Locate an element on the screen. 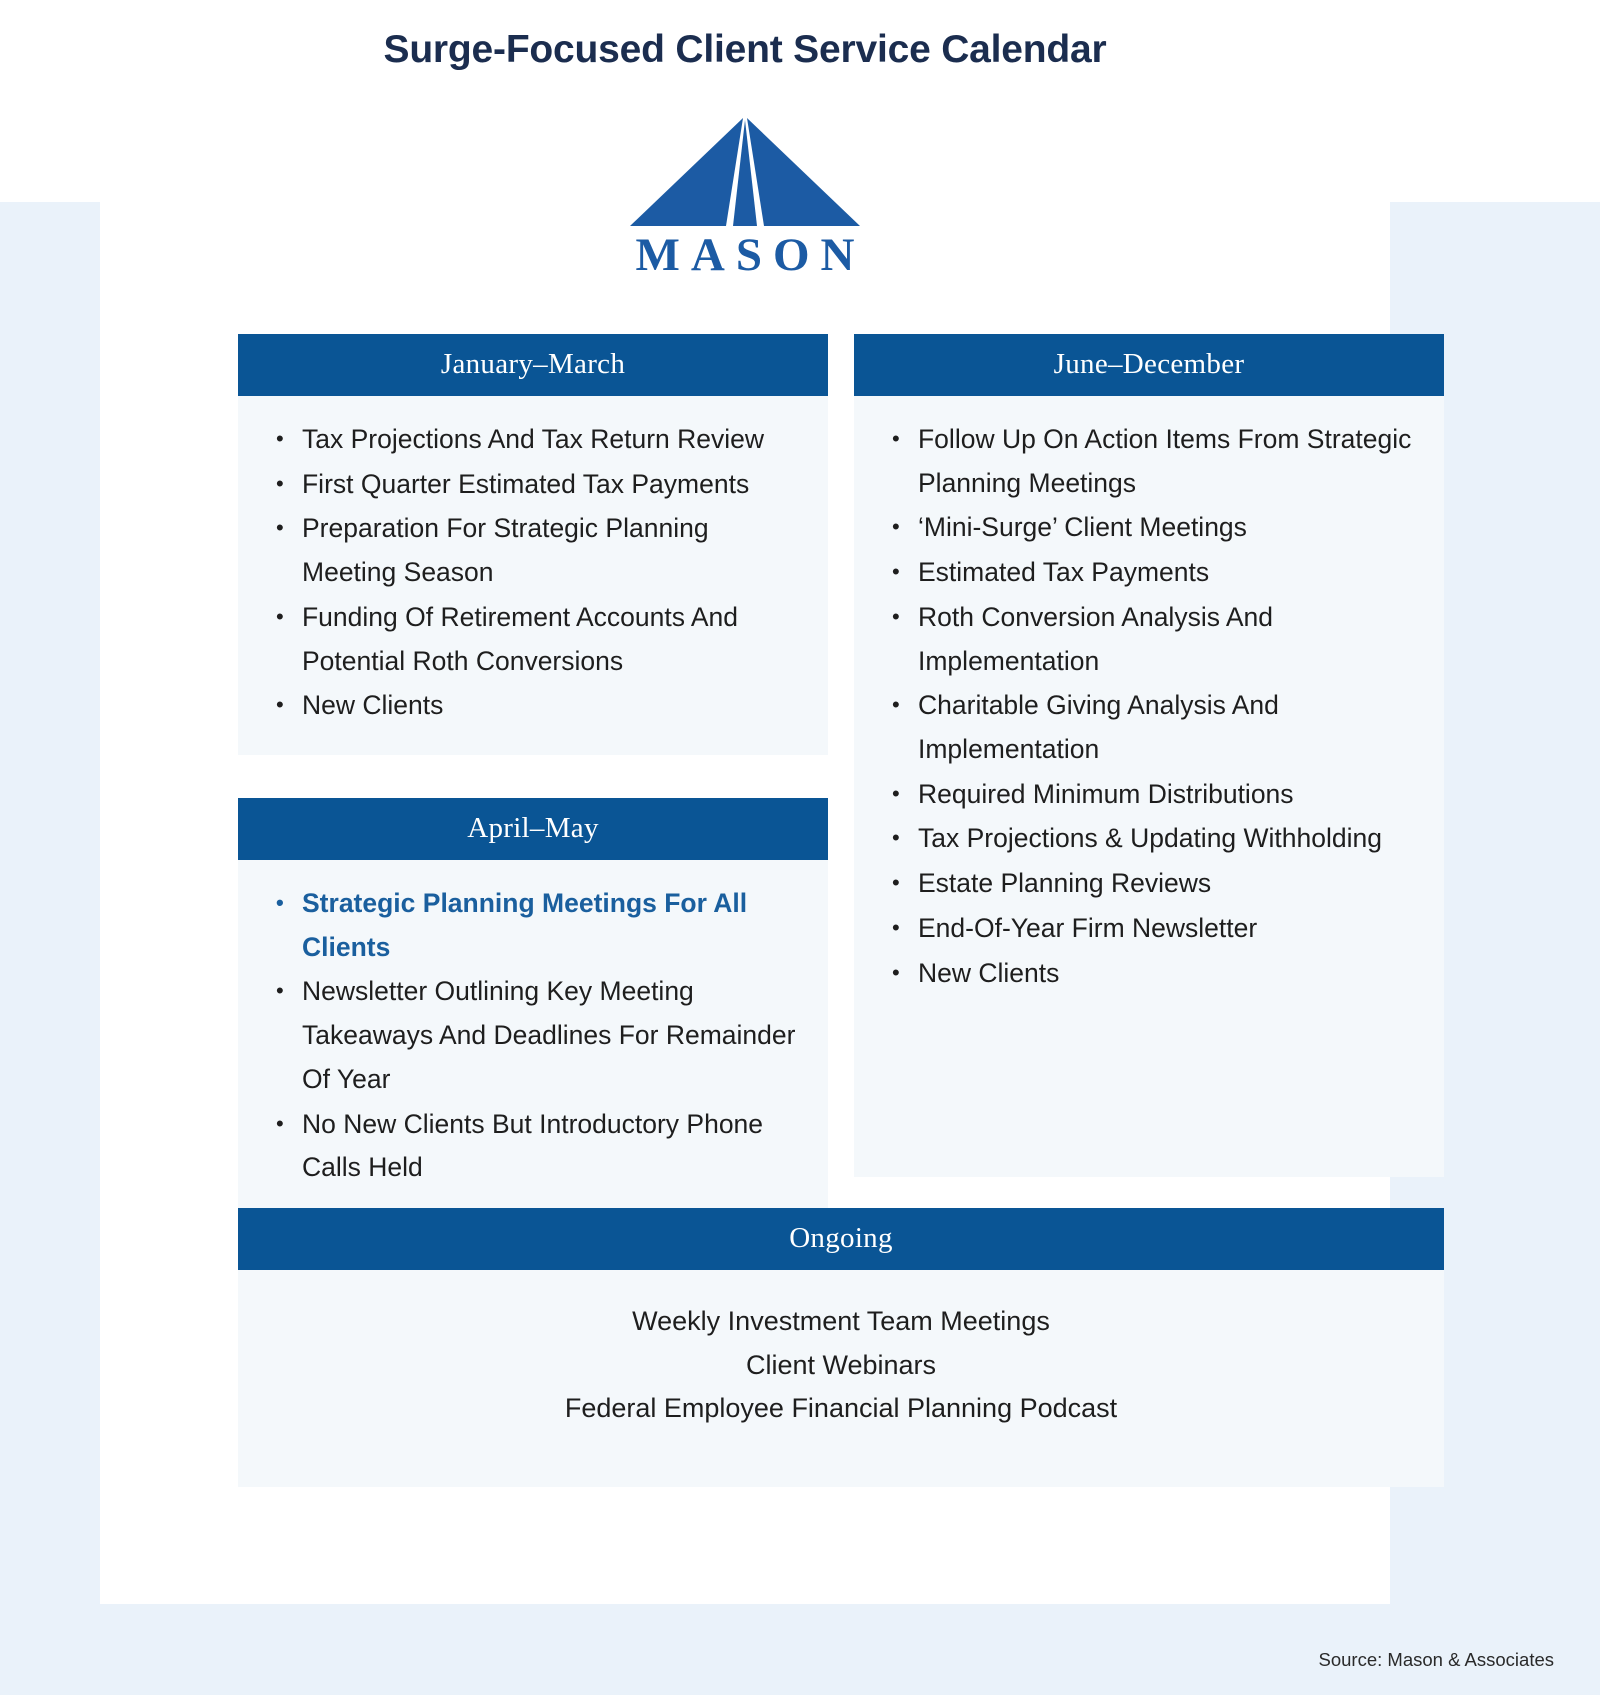 The image size is (1600, 1695). ongoing-line: Weekly Investment Team Meetings is located at coordinates (841, 1321).